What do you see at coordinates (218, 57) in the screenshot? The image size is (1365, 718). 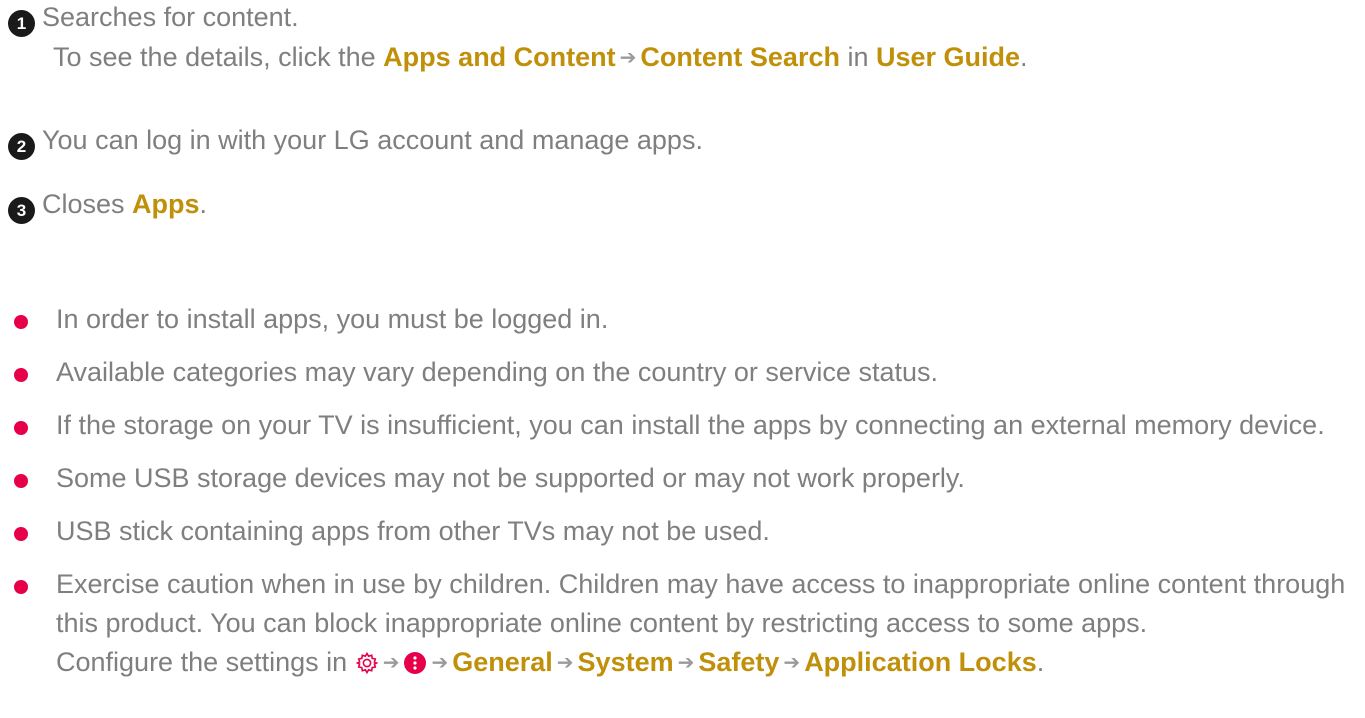 I see `details-prefix: To see the details, click the` at bounding box center [218, 57].